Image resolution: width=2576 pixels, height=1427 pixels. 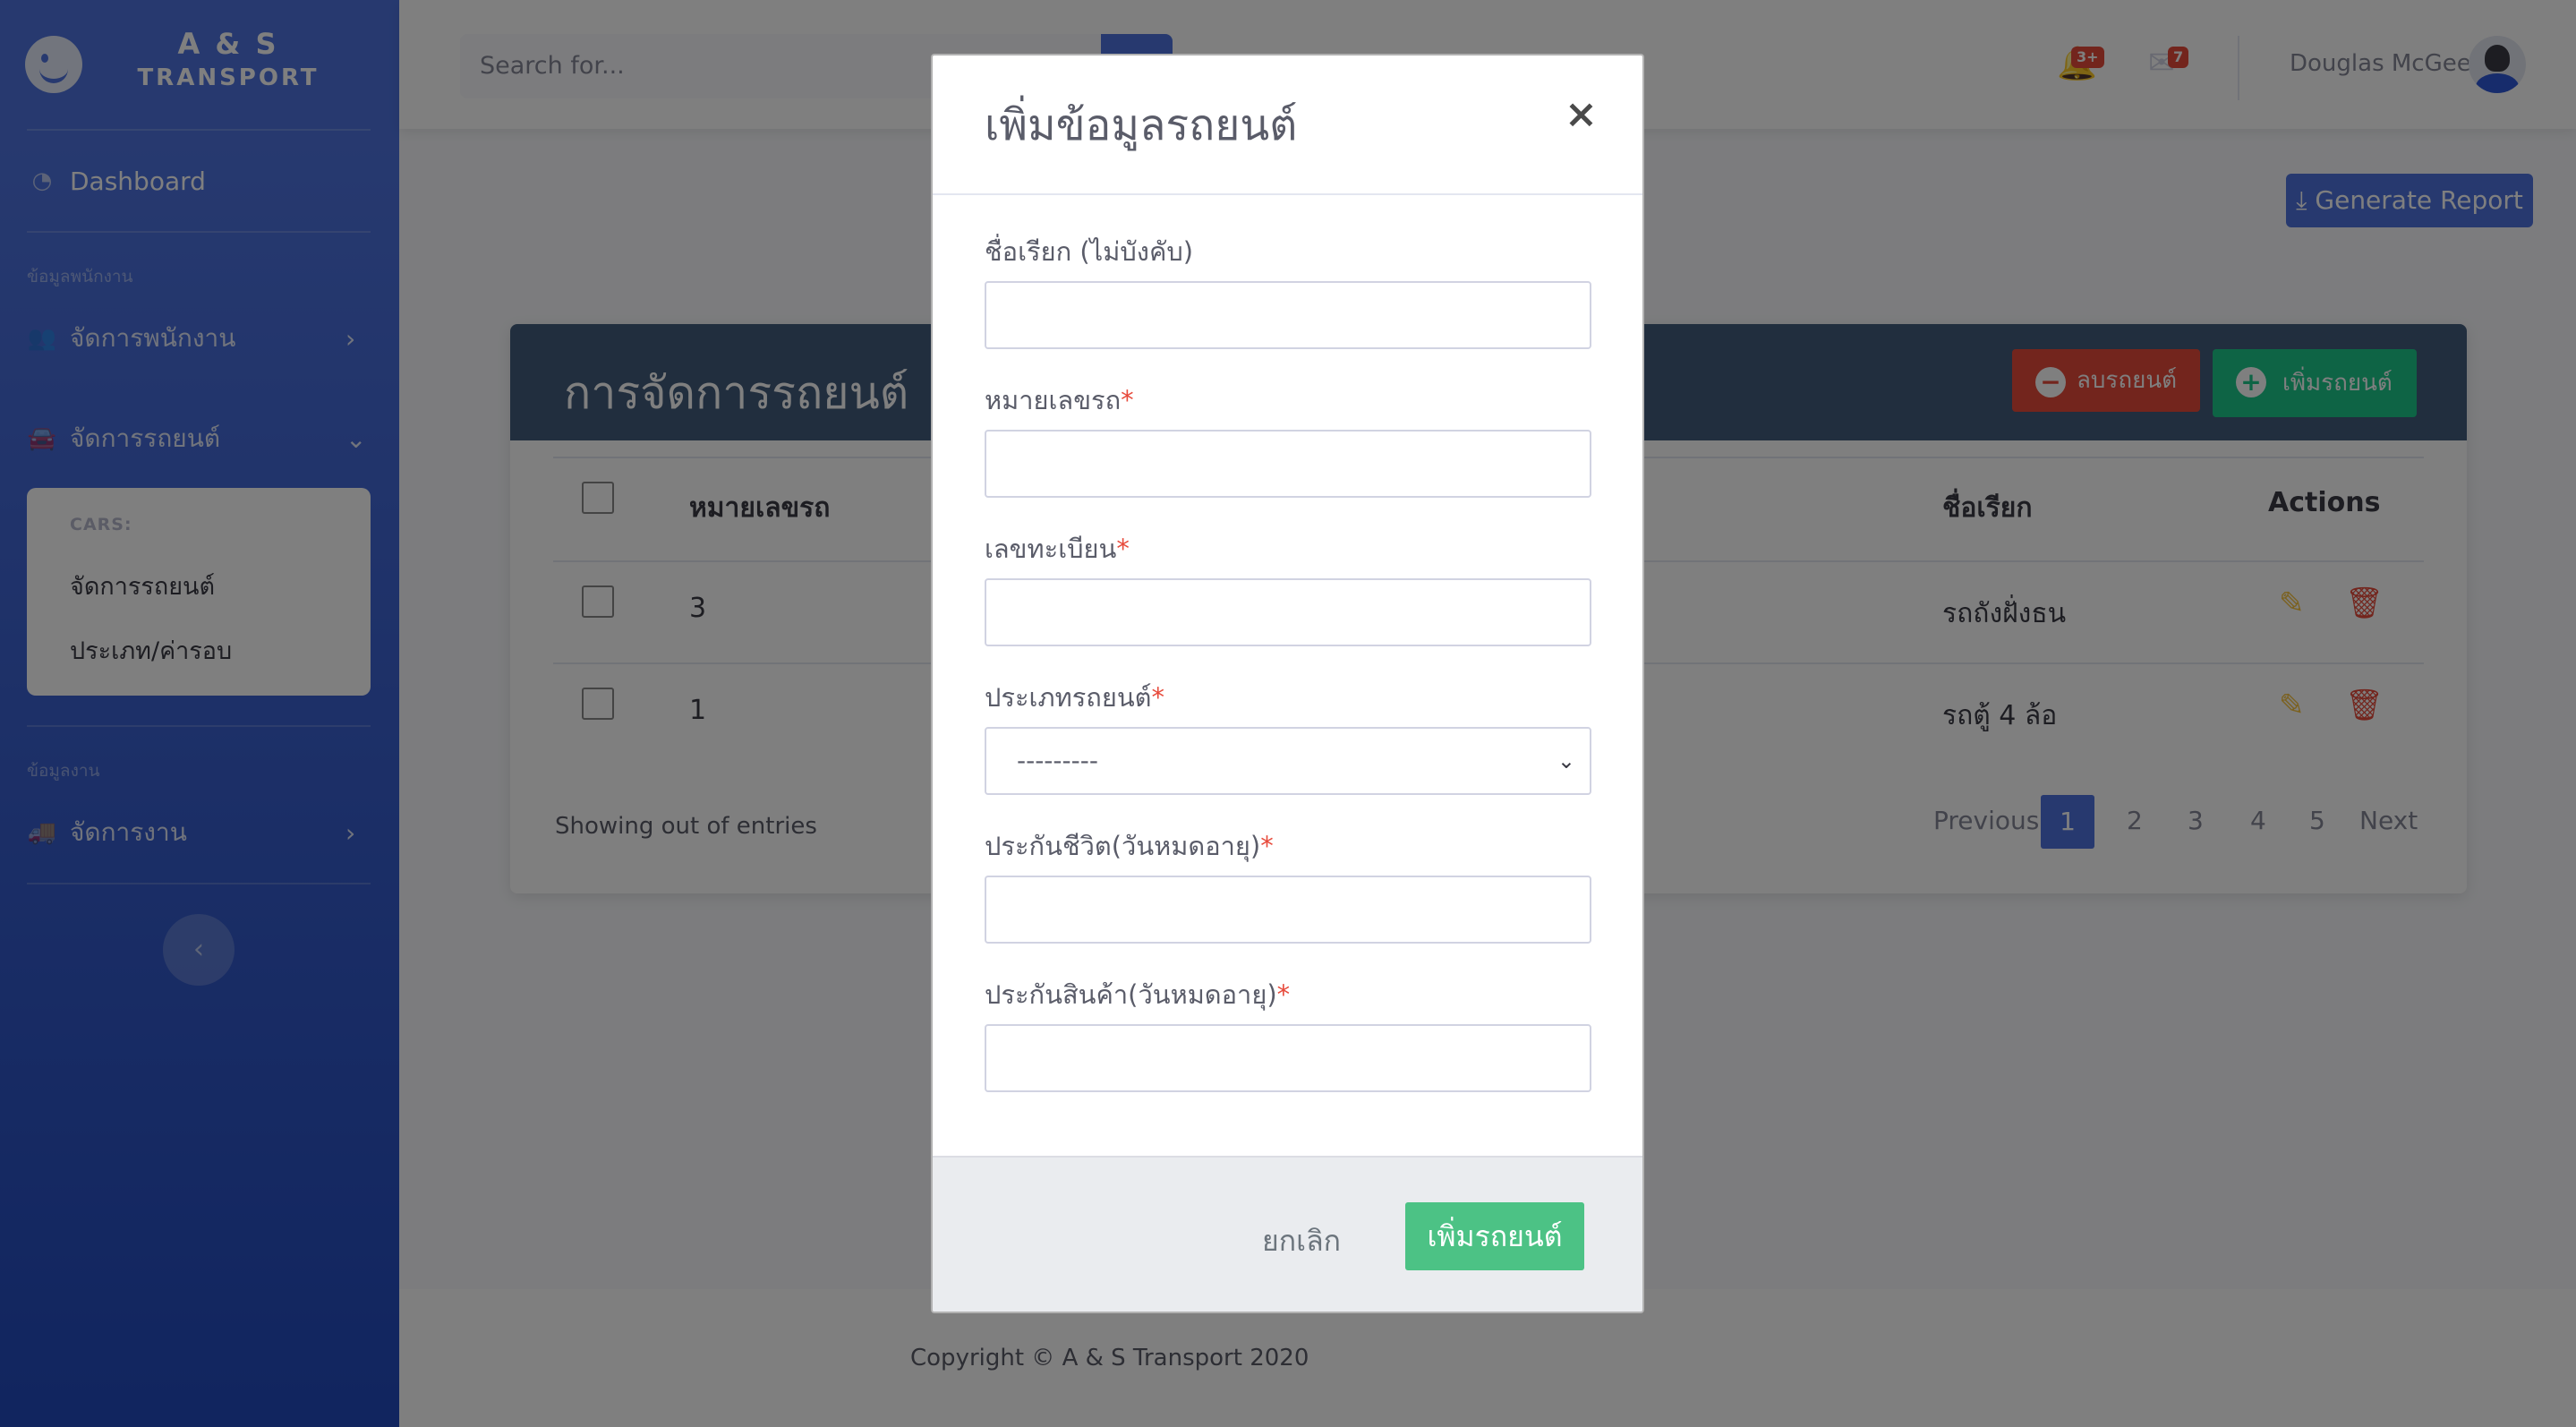 I want to click on car-number-label: หมายเลขรถ*, so click(x=1059, y=401).